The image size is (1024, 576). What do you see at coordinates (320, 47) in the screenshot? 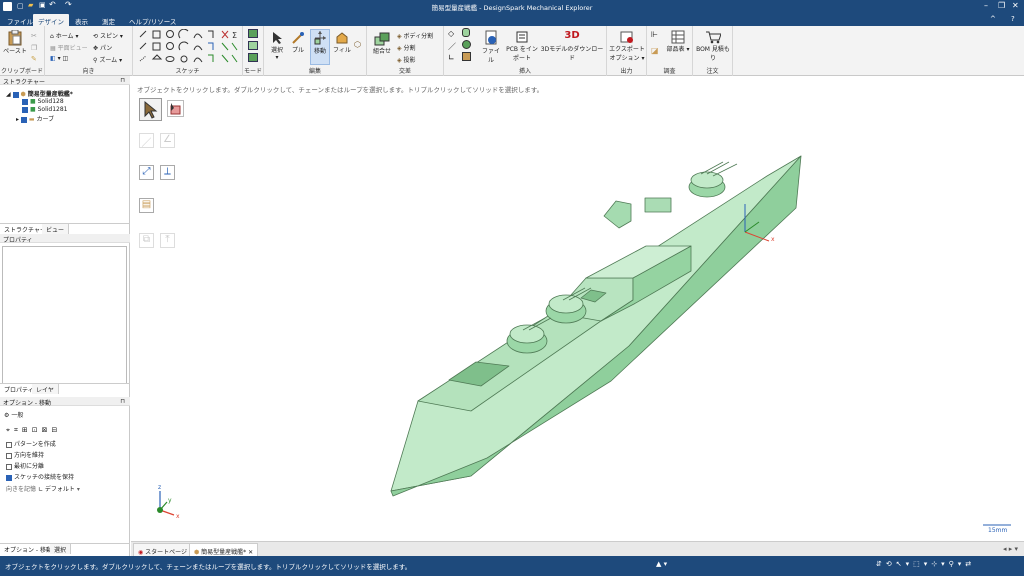
I see `move-button: 移動` at bounding box center [320, 47].